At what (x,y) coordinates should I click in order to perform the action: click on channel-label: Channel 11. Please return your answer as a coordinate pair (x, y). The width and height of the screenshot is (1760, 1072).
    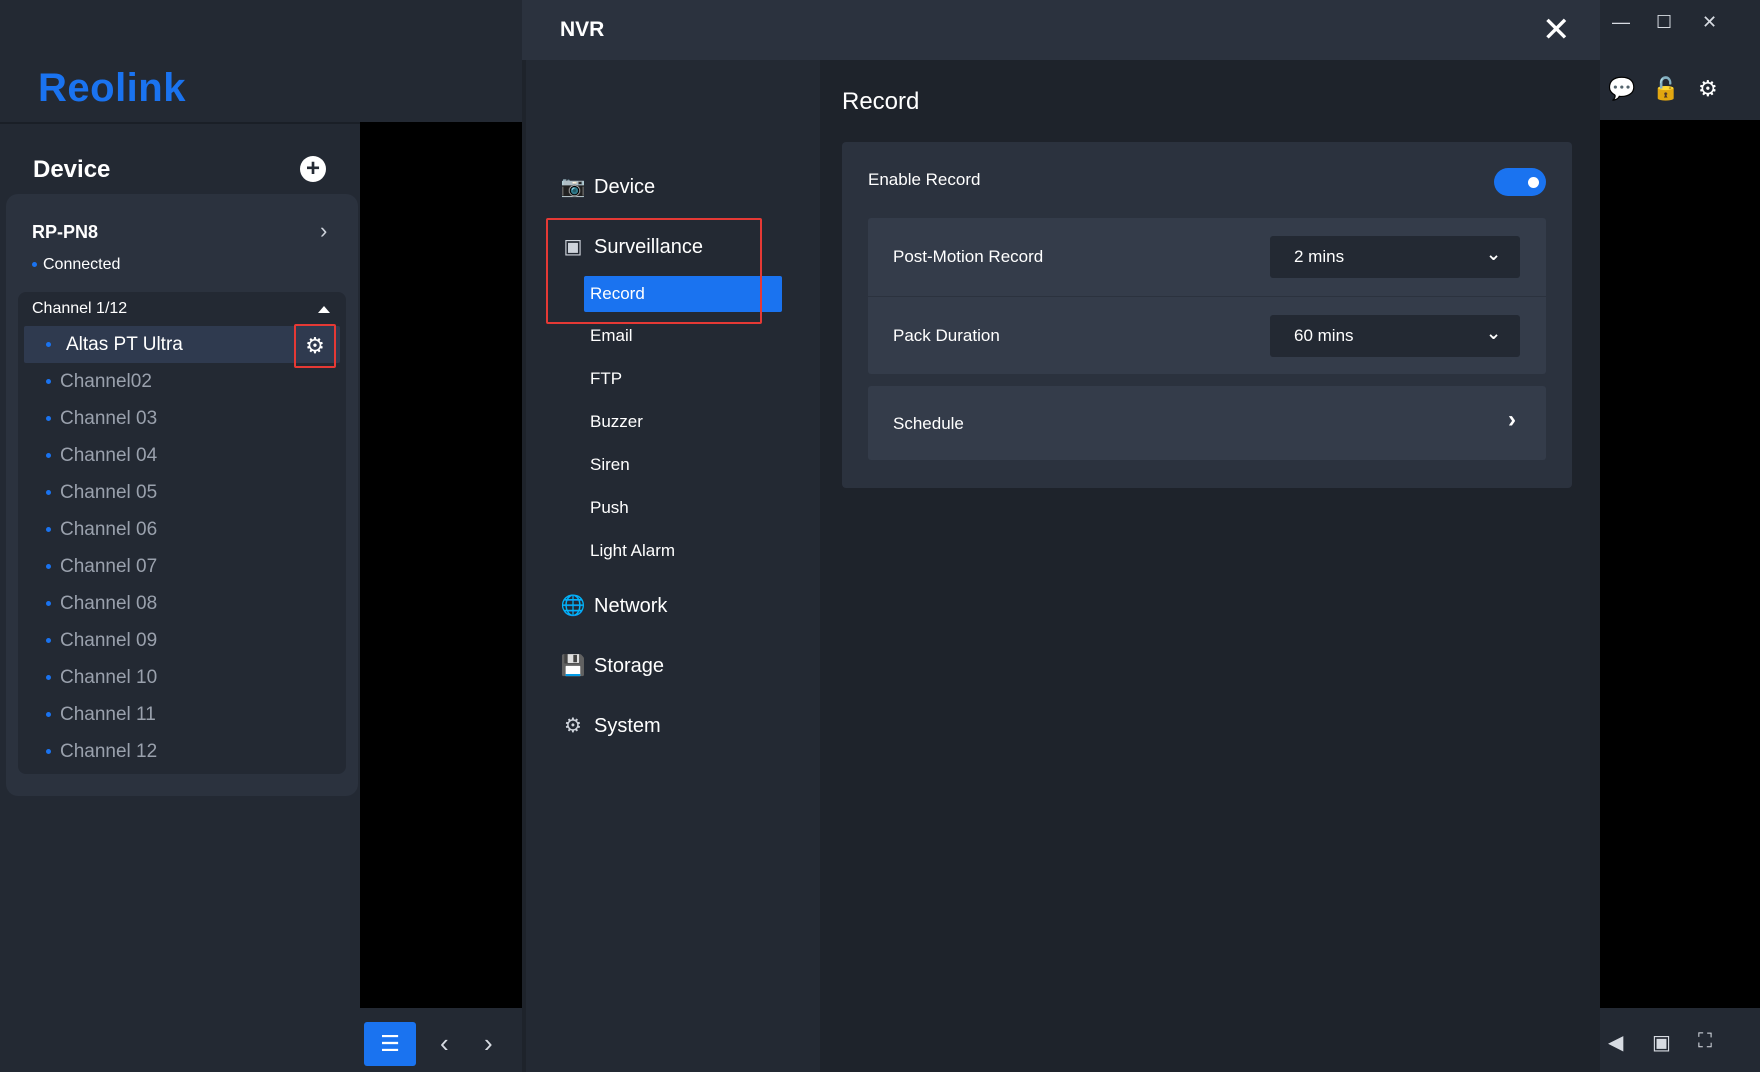
    Looking at the image, I should click on (108, 714).